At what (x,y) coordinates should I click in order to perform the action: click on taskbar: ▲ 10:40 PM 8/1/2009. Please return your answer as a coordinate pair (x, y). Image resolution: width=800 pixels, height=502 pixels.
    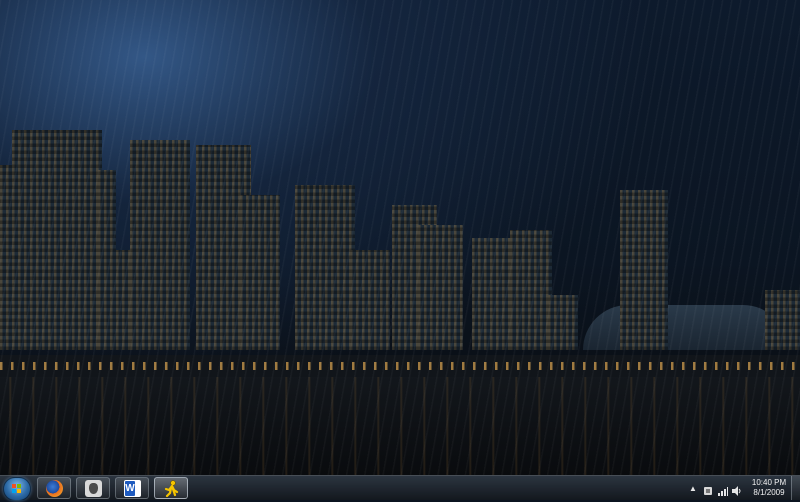
    Looking at the image, I should click on (400, 488).